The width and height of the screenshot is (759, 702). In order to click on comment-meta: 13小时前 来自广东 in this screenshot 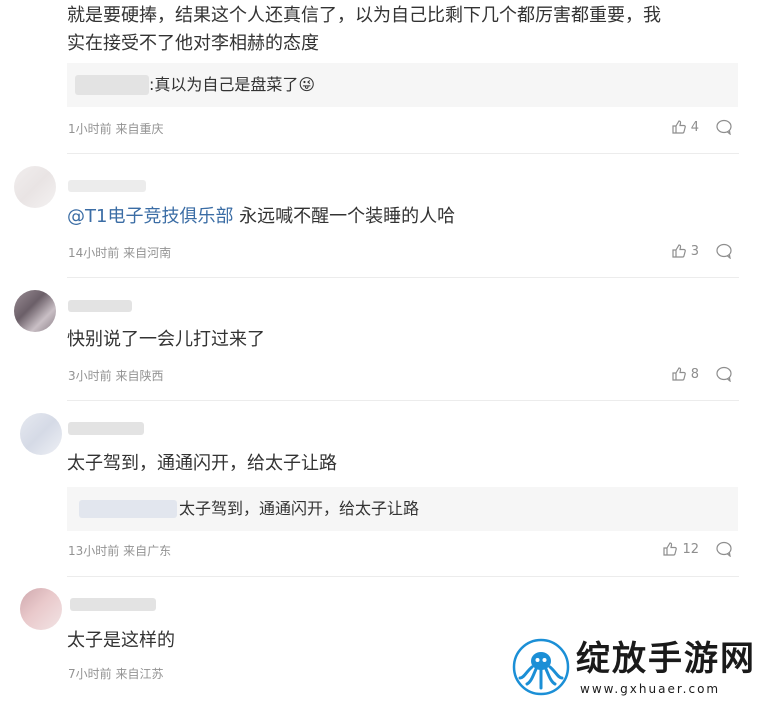, I will do `click(120, 551)`.